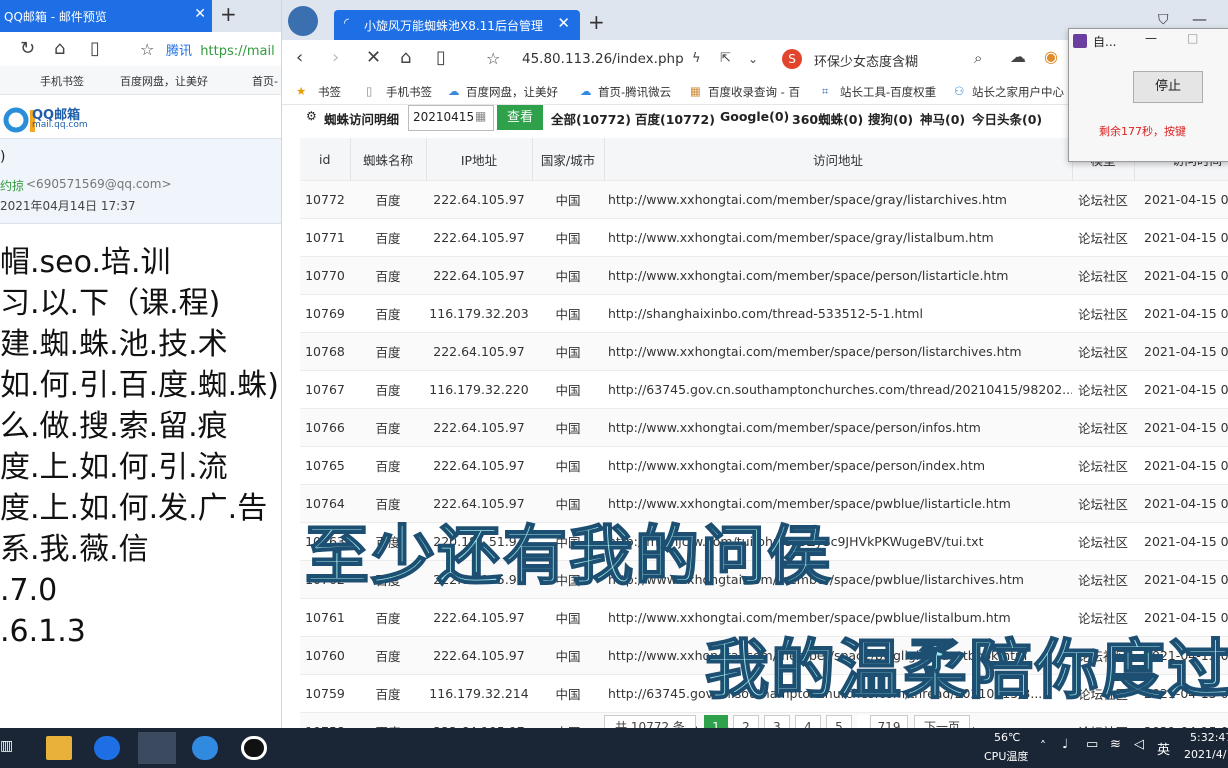  Describe the element at coordinates (568, 720) in the screenshot. I see `cell-country: 中国` at that location.